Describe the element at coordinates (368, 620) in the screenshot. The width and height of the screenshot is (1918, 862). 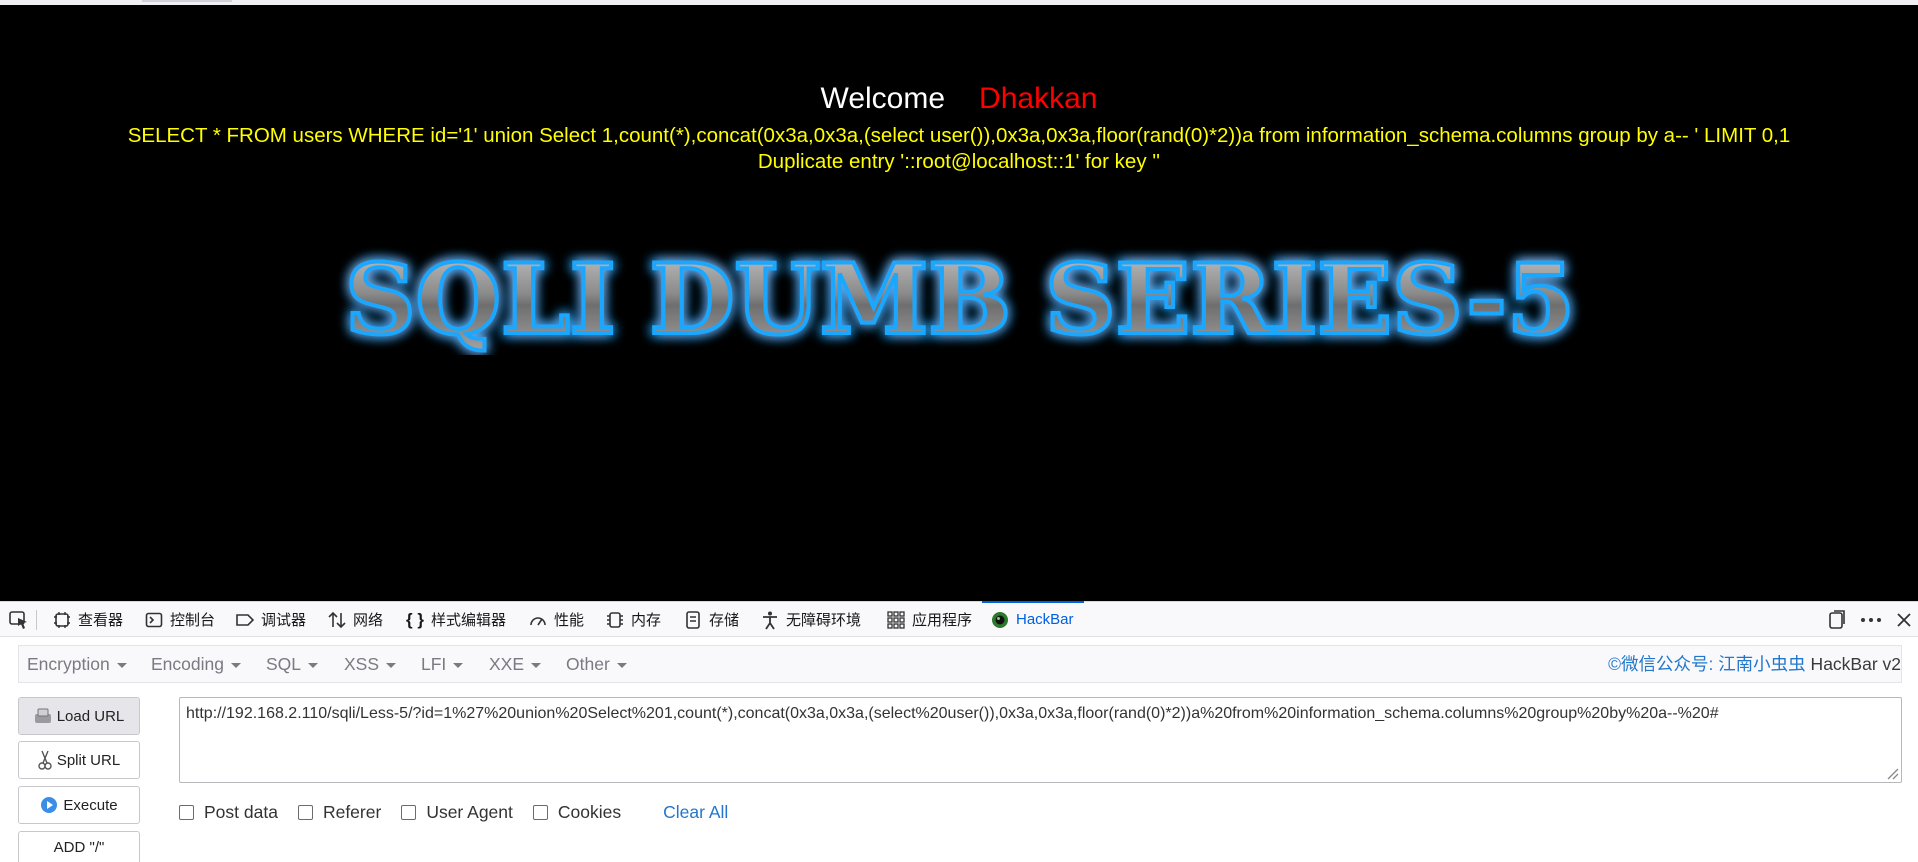
I see `tab-label: 网络` at that location.